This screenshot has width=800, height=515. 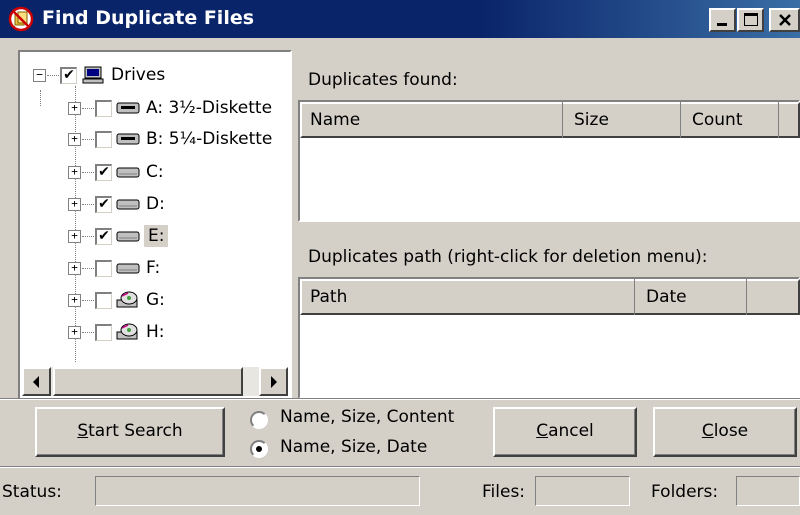 I want to click on close-accel: C, so click(x=707, y=431).